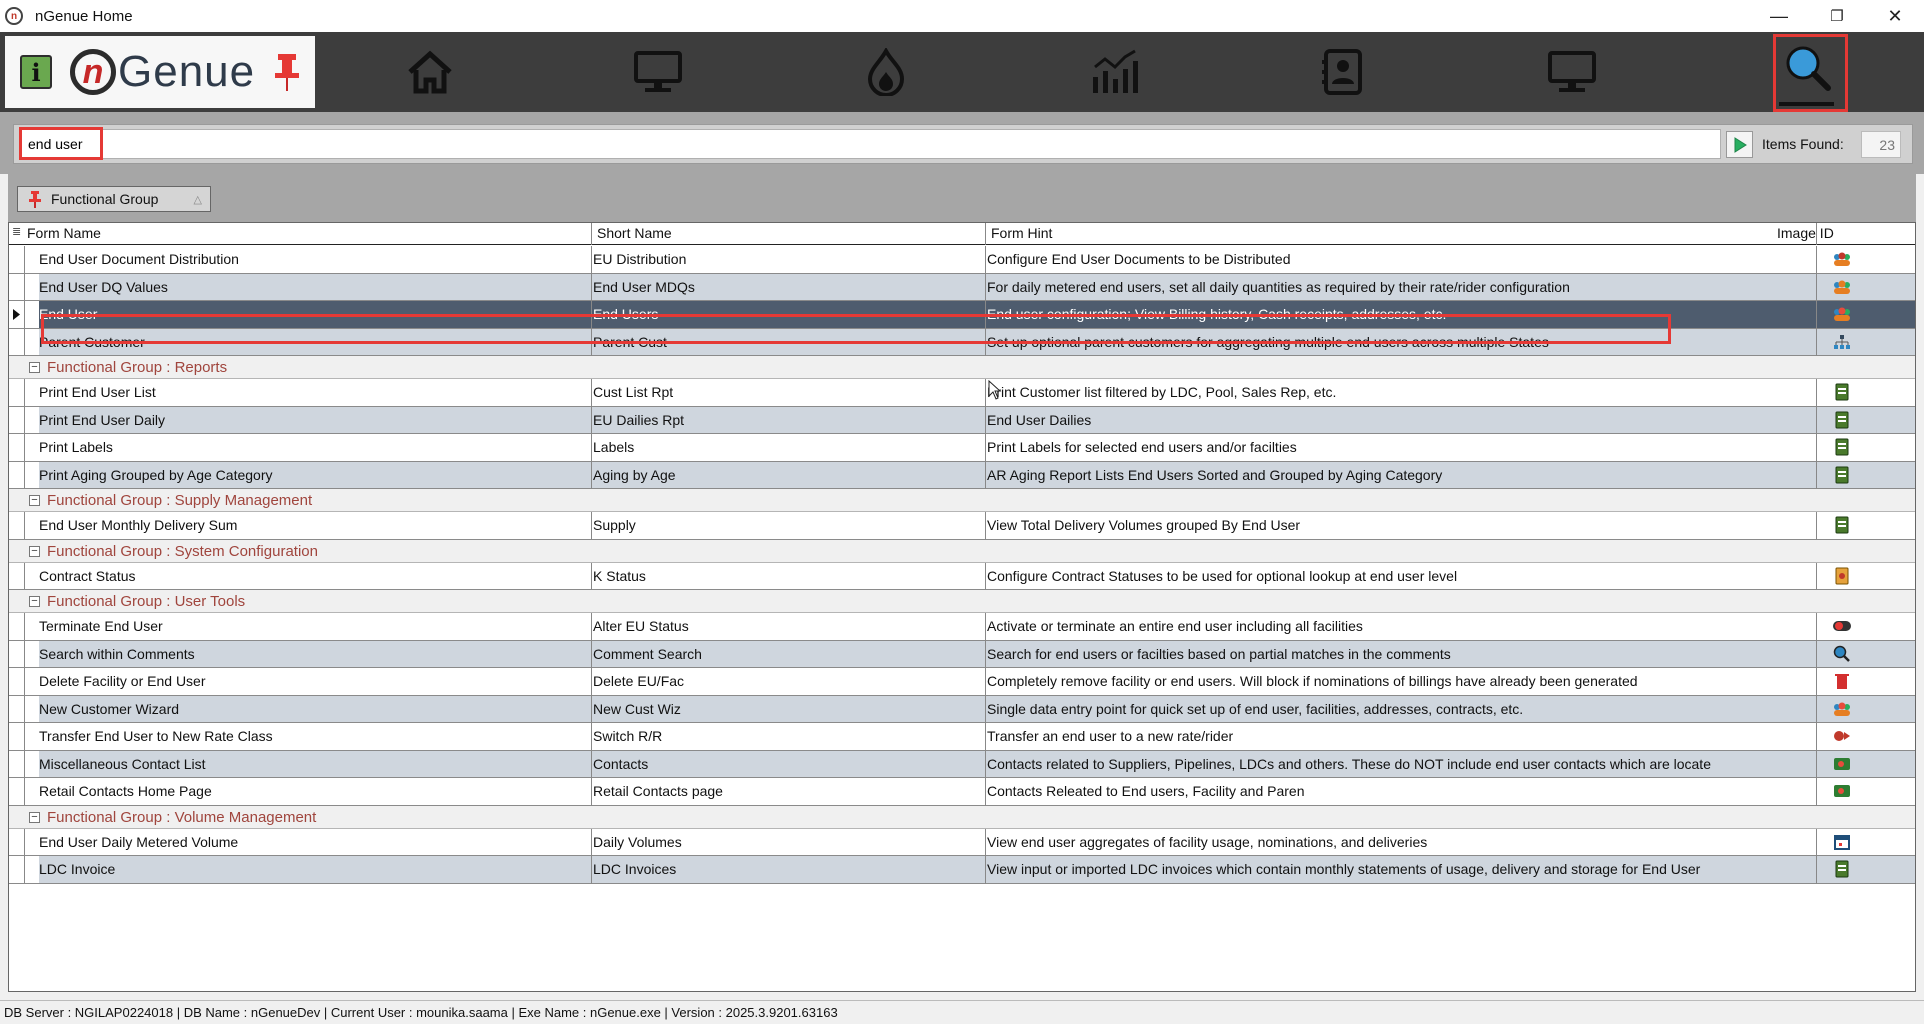  Describe the element at coordinates (634, 233) in the screenshot. I see `col-short-name: Short Name` at that location.